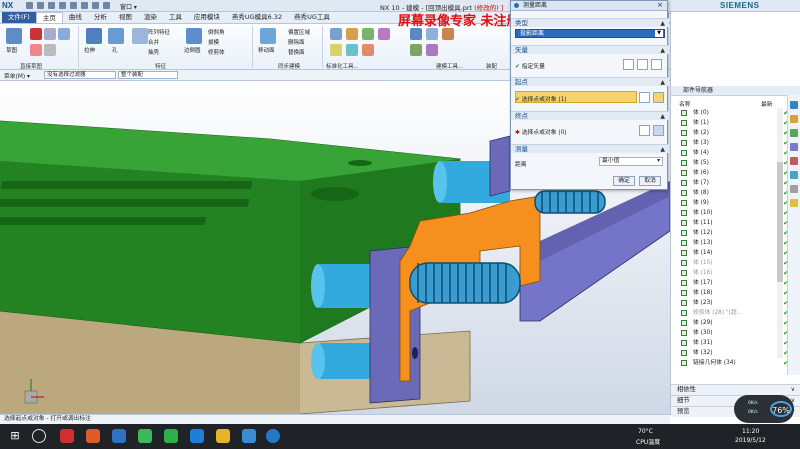 The width and height of the screenshot is (800, 449). Describe the element at coordinates (794, 133) in the screenshot. I see `part-navigator-icon` at that location.